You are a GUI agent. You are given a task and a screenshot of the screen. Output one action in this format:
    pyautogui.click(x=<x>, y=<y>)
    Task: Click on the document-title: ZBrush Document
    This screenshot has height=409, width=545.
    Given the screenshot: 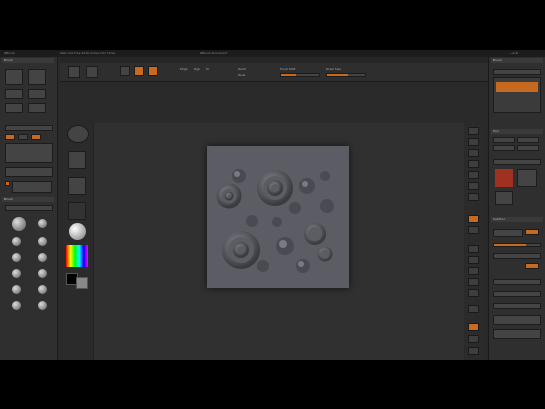 What is the action you would take?
    pyautogui.click(x=214, y=53)
    